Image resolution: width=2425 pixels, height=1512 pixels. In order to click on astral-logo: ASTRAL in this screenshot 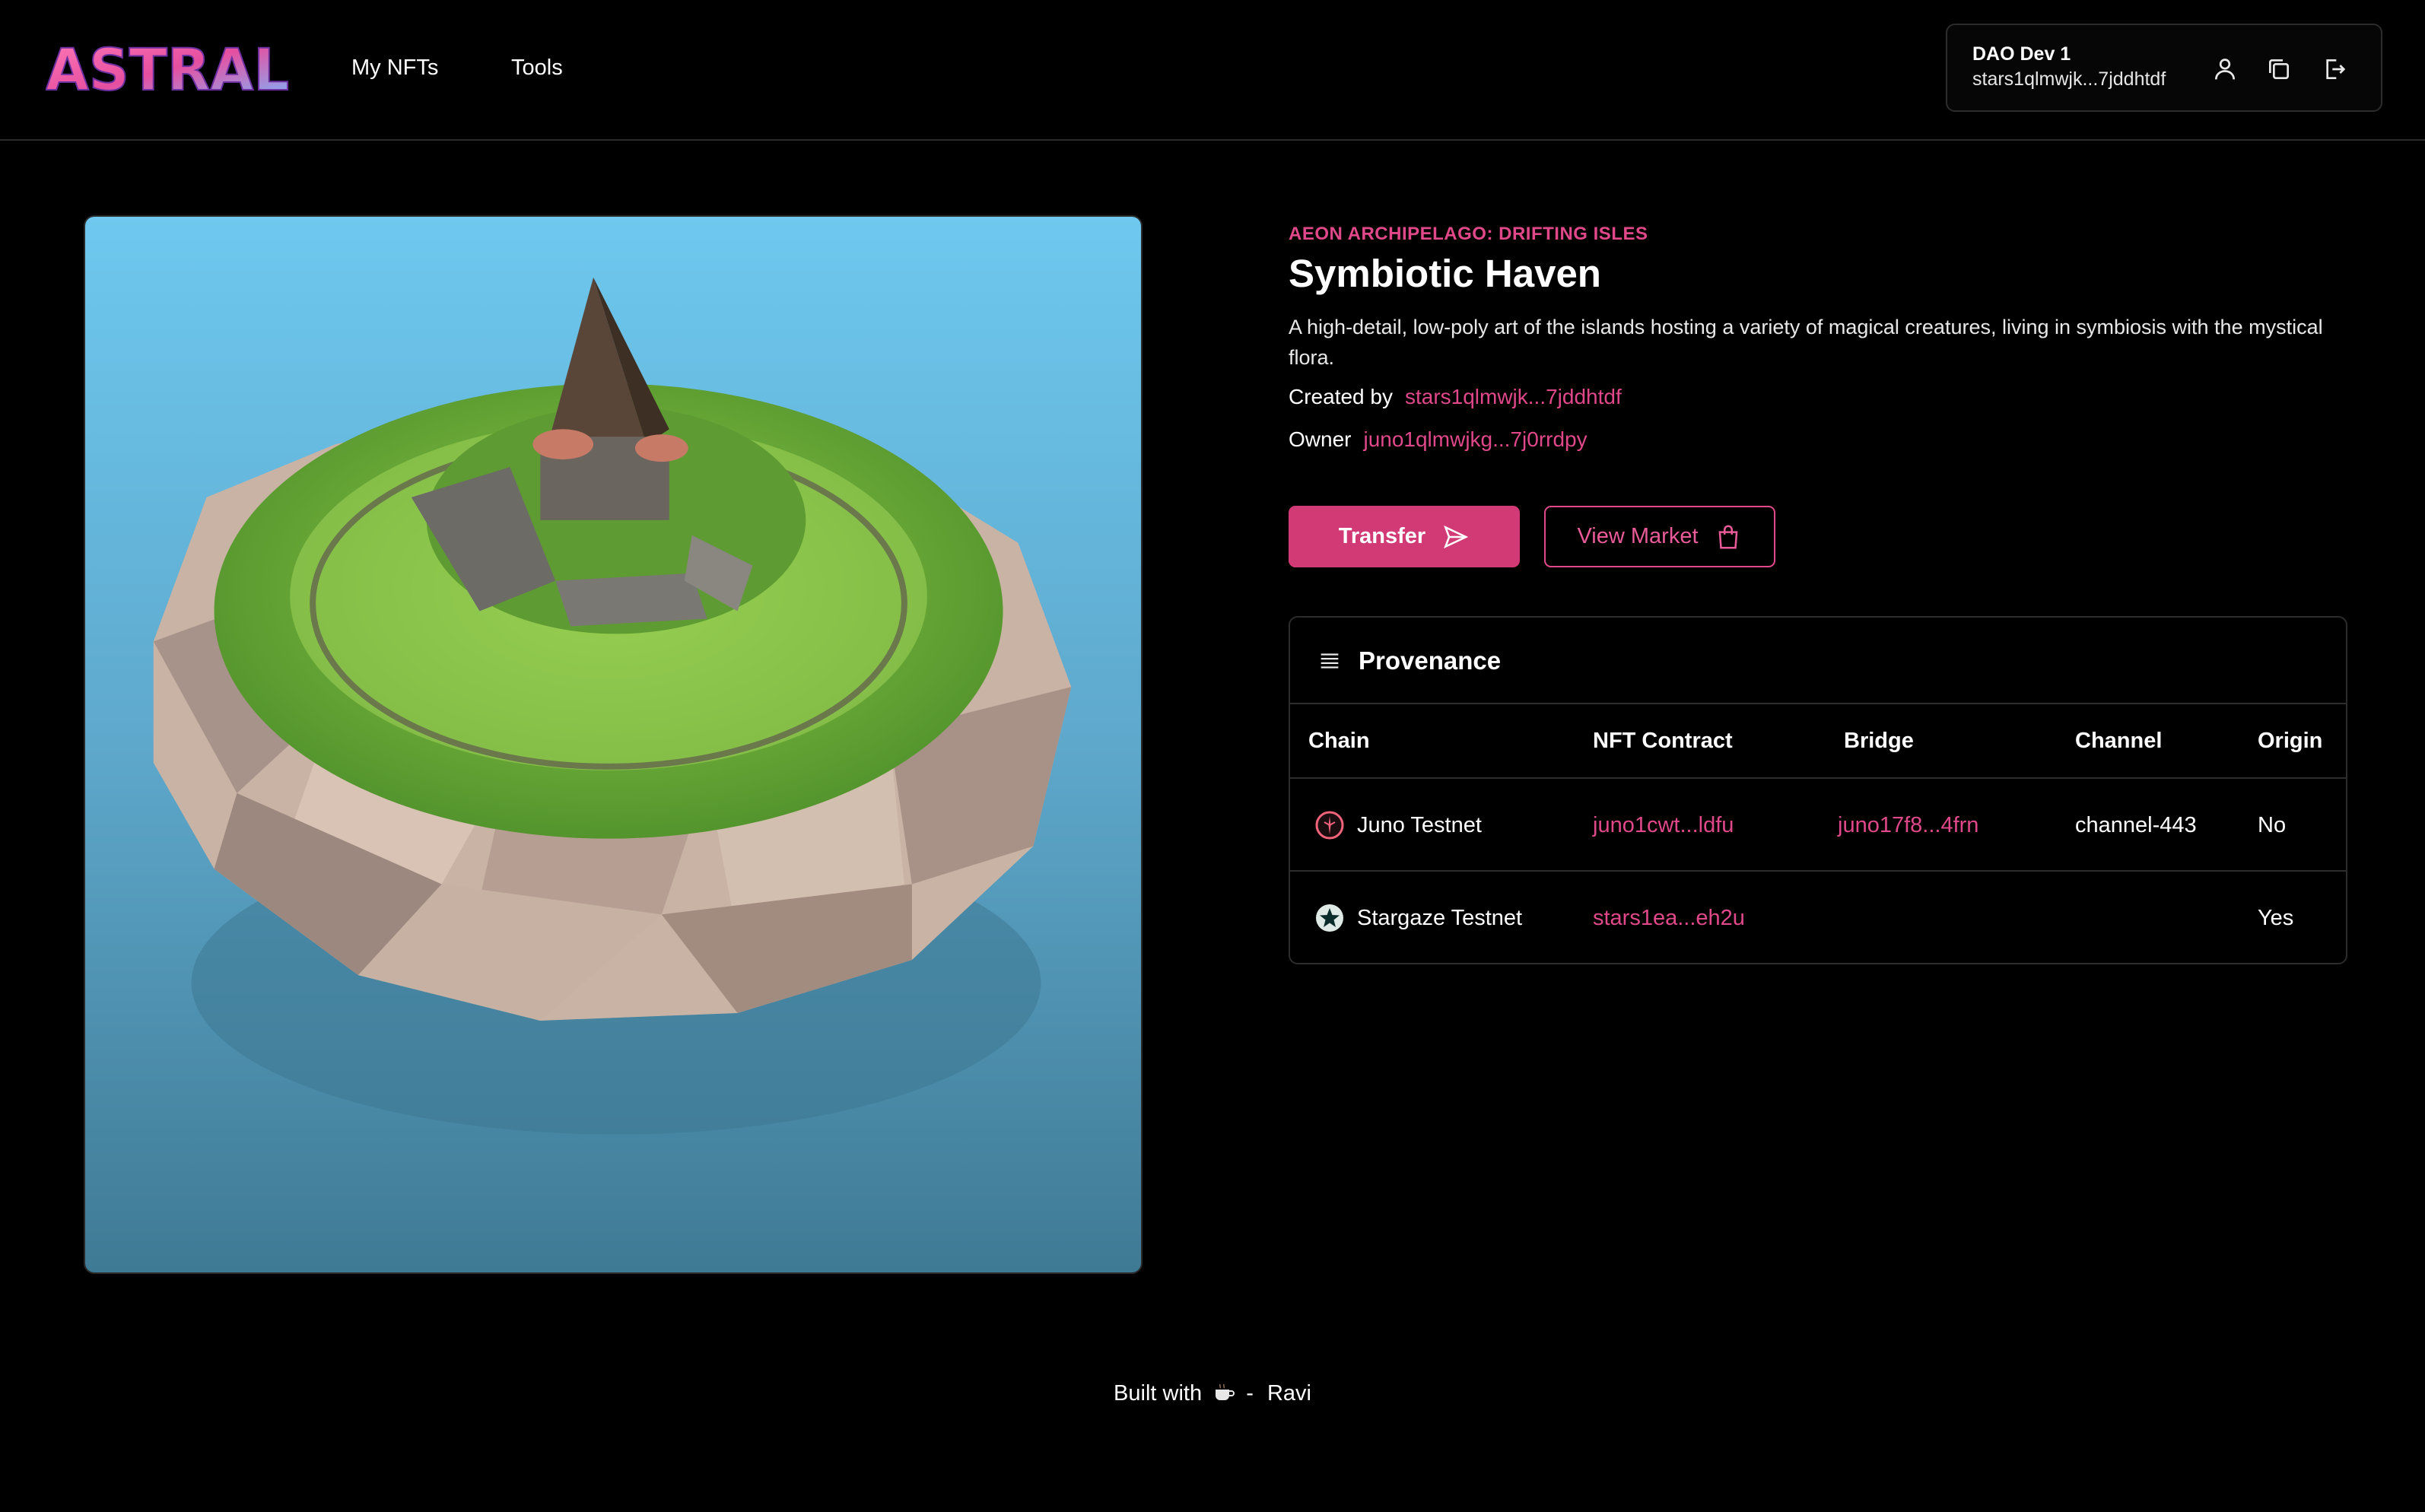, I will do `click(168, 69)`.